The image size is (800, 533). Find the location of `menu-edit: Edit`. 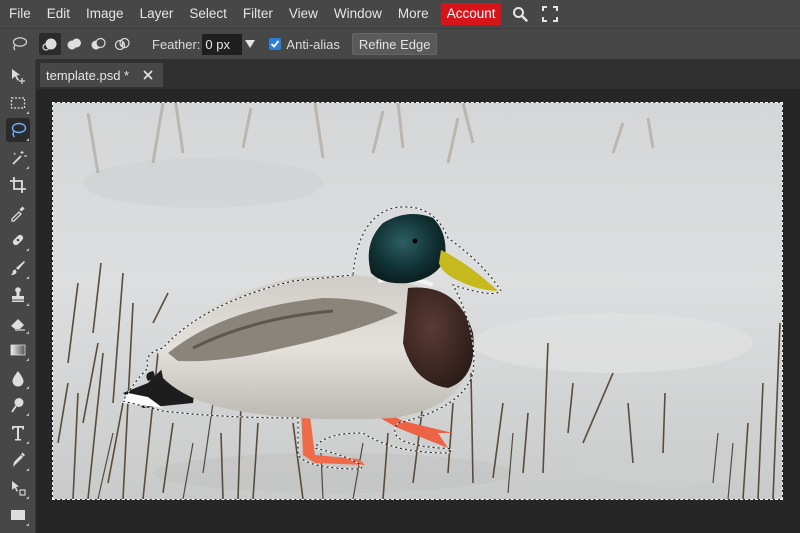

menu-edit: Edit is located at coordinates (58, 14).